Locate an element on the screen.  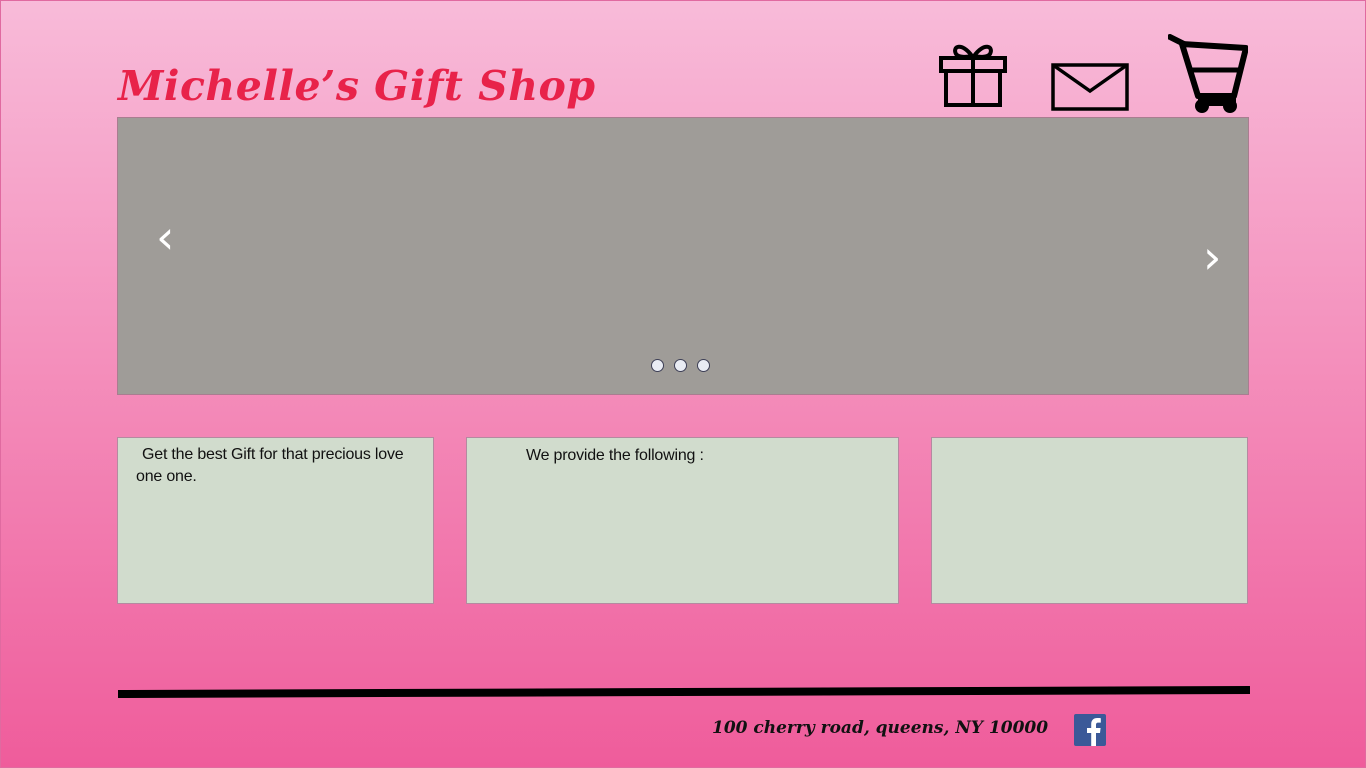
mail-button is located at coordinates (1090, 87).